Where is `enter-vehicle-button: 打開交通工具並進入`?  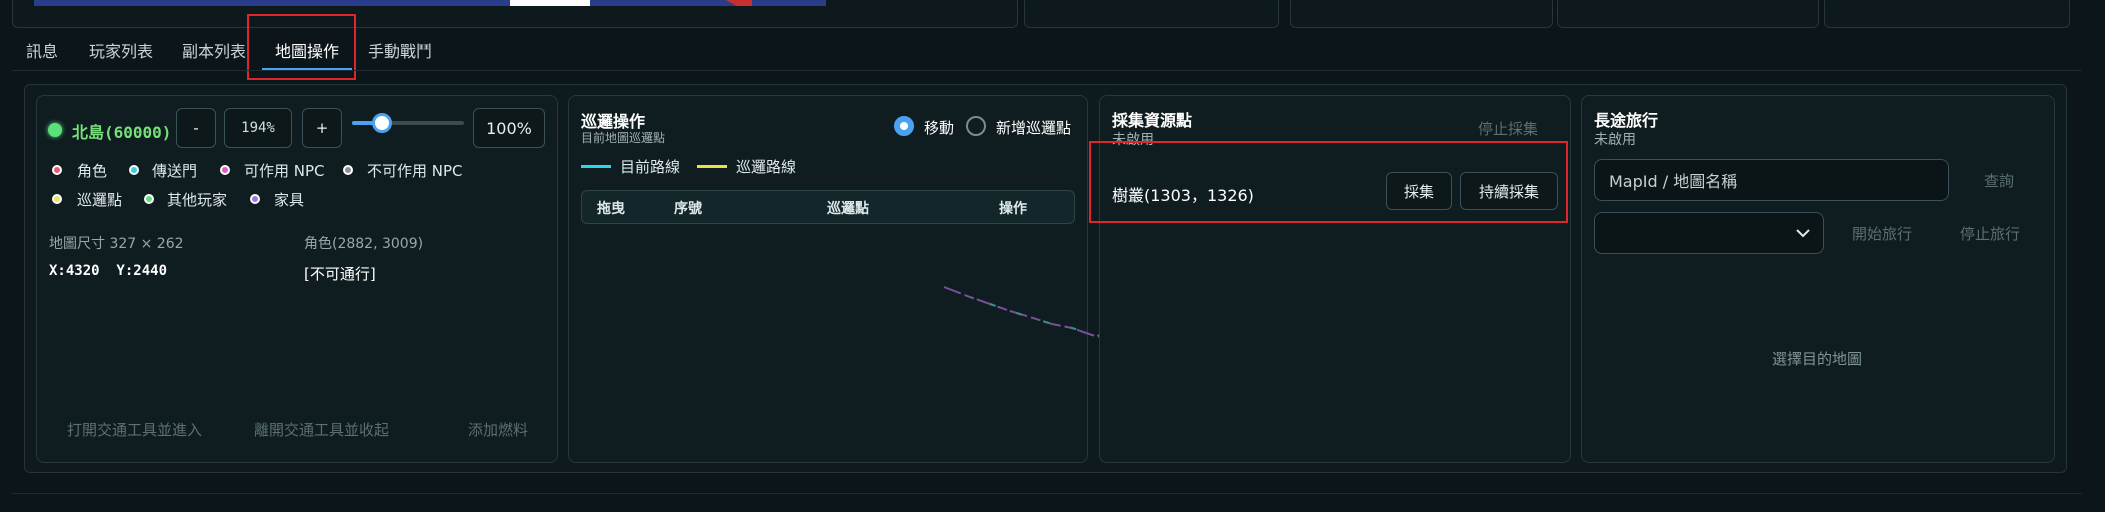 enter-vehicle-button: 打開交通工具並進入 is located at coordinates (134, 429).